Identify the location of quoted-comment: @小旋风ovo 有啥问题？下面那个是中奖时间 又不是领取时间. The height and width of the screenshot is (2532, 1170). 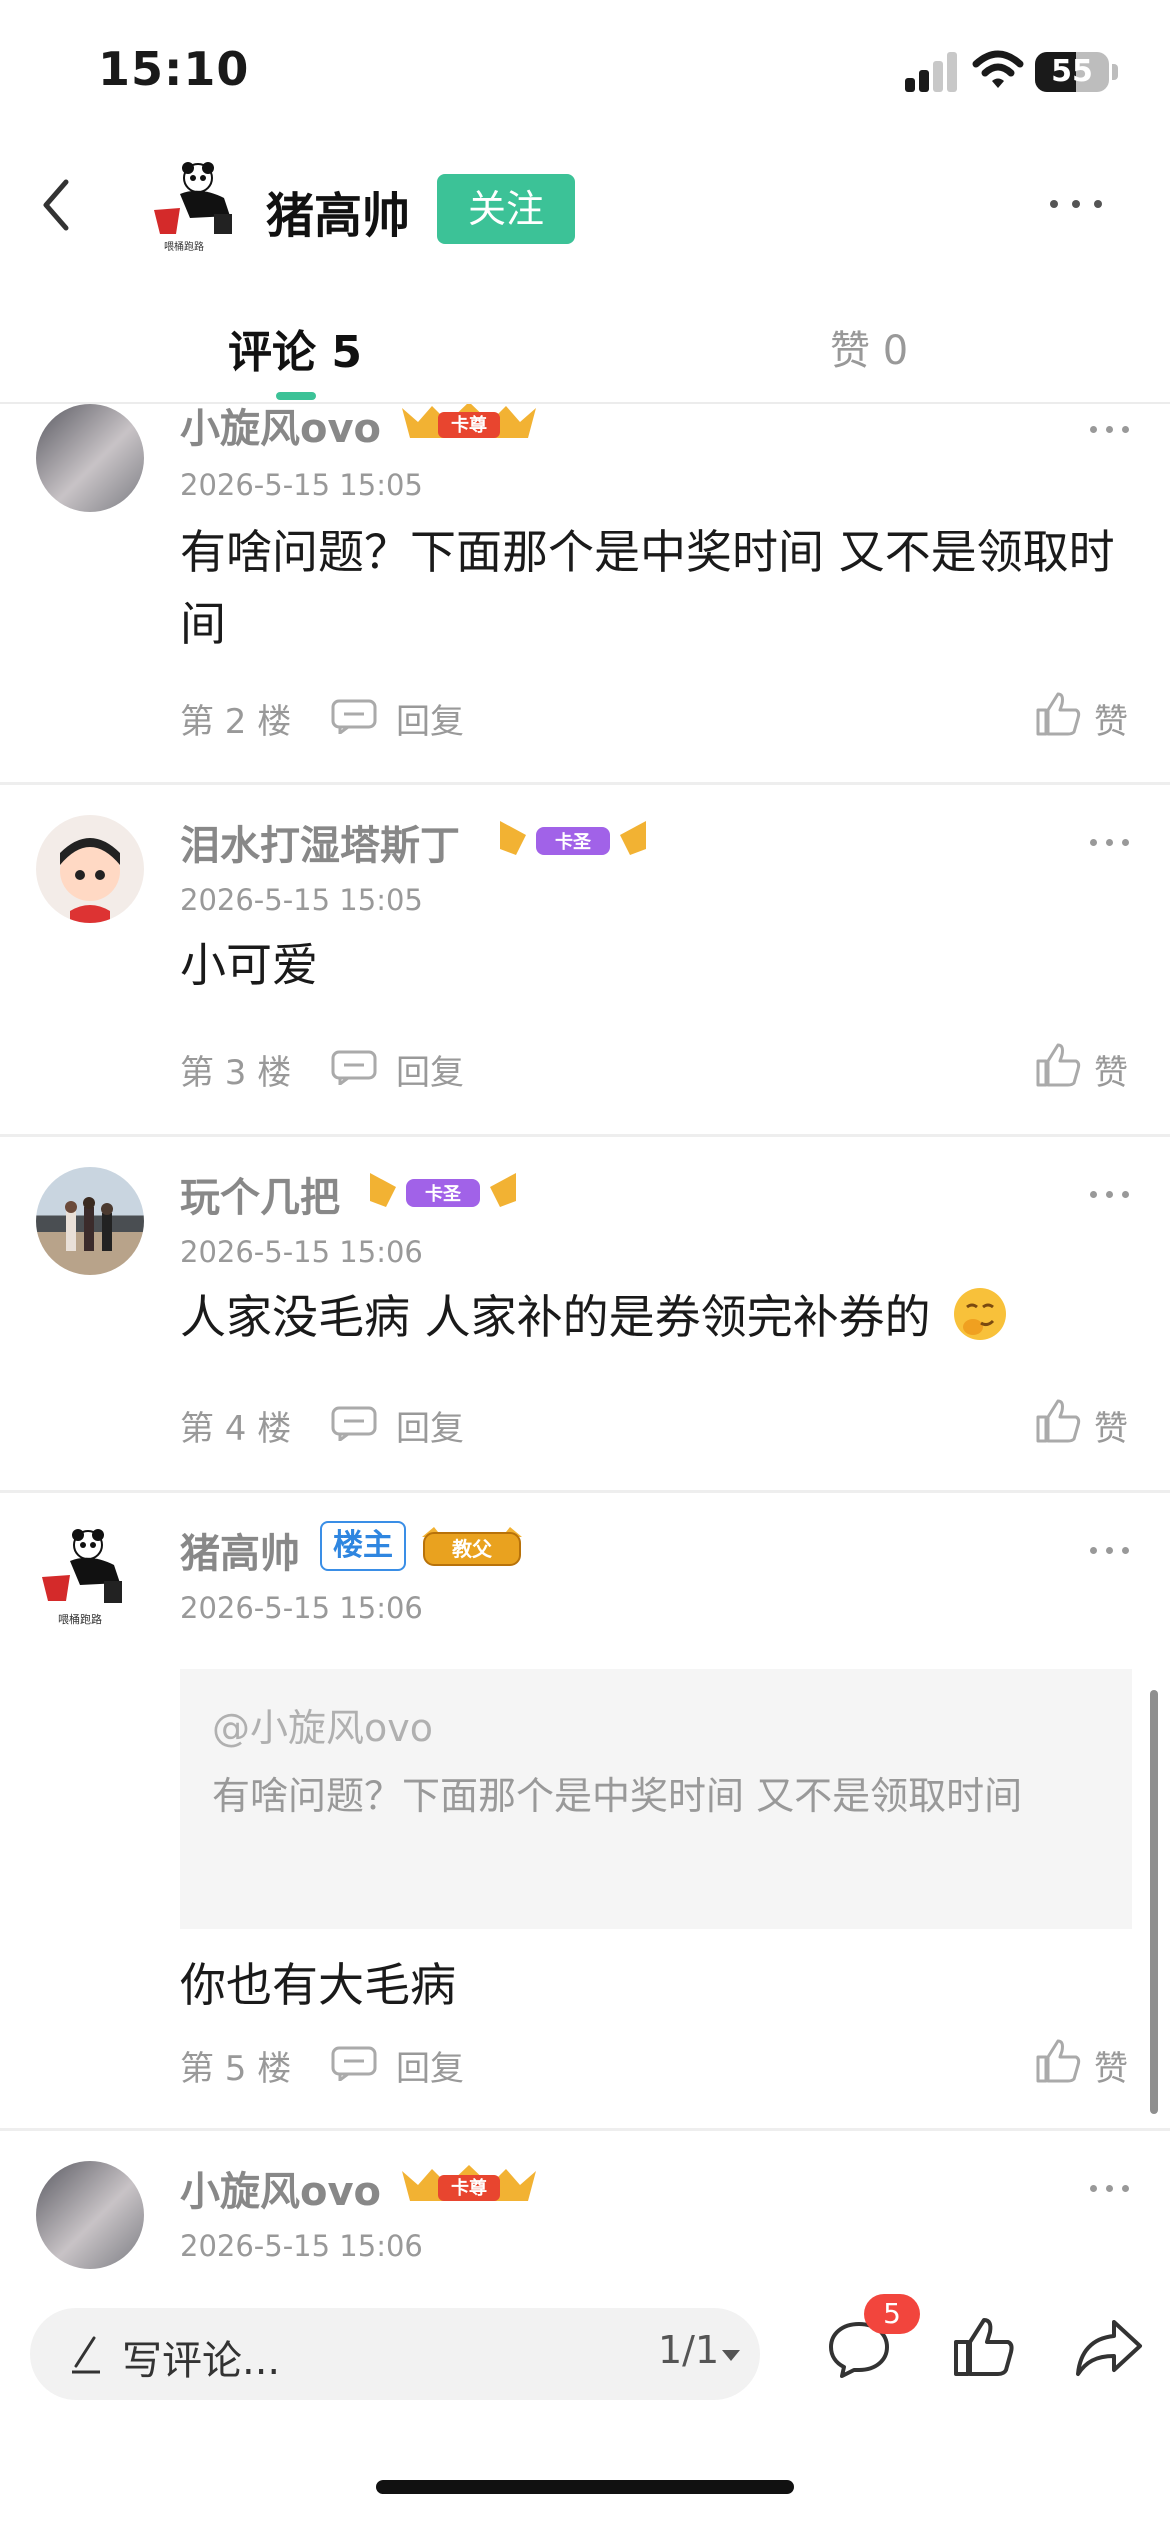
(656, 1799).